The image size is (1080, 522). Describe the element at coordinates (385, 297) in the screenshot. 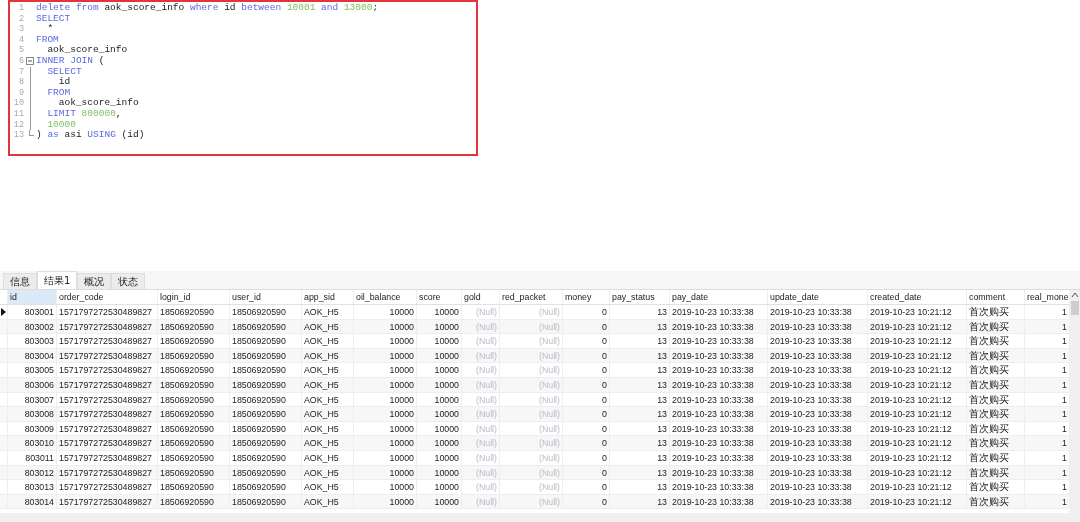

I see `column-header: oil_balance` at that location.